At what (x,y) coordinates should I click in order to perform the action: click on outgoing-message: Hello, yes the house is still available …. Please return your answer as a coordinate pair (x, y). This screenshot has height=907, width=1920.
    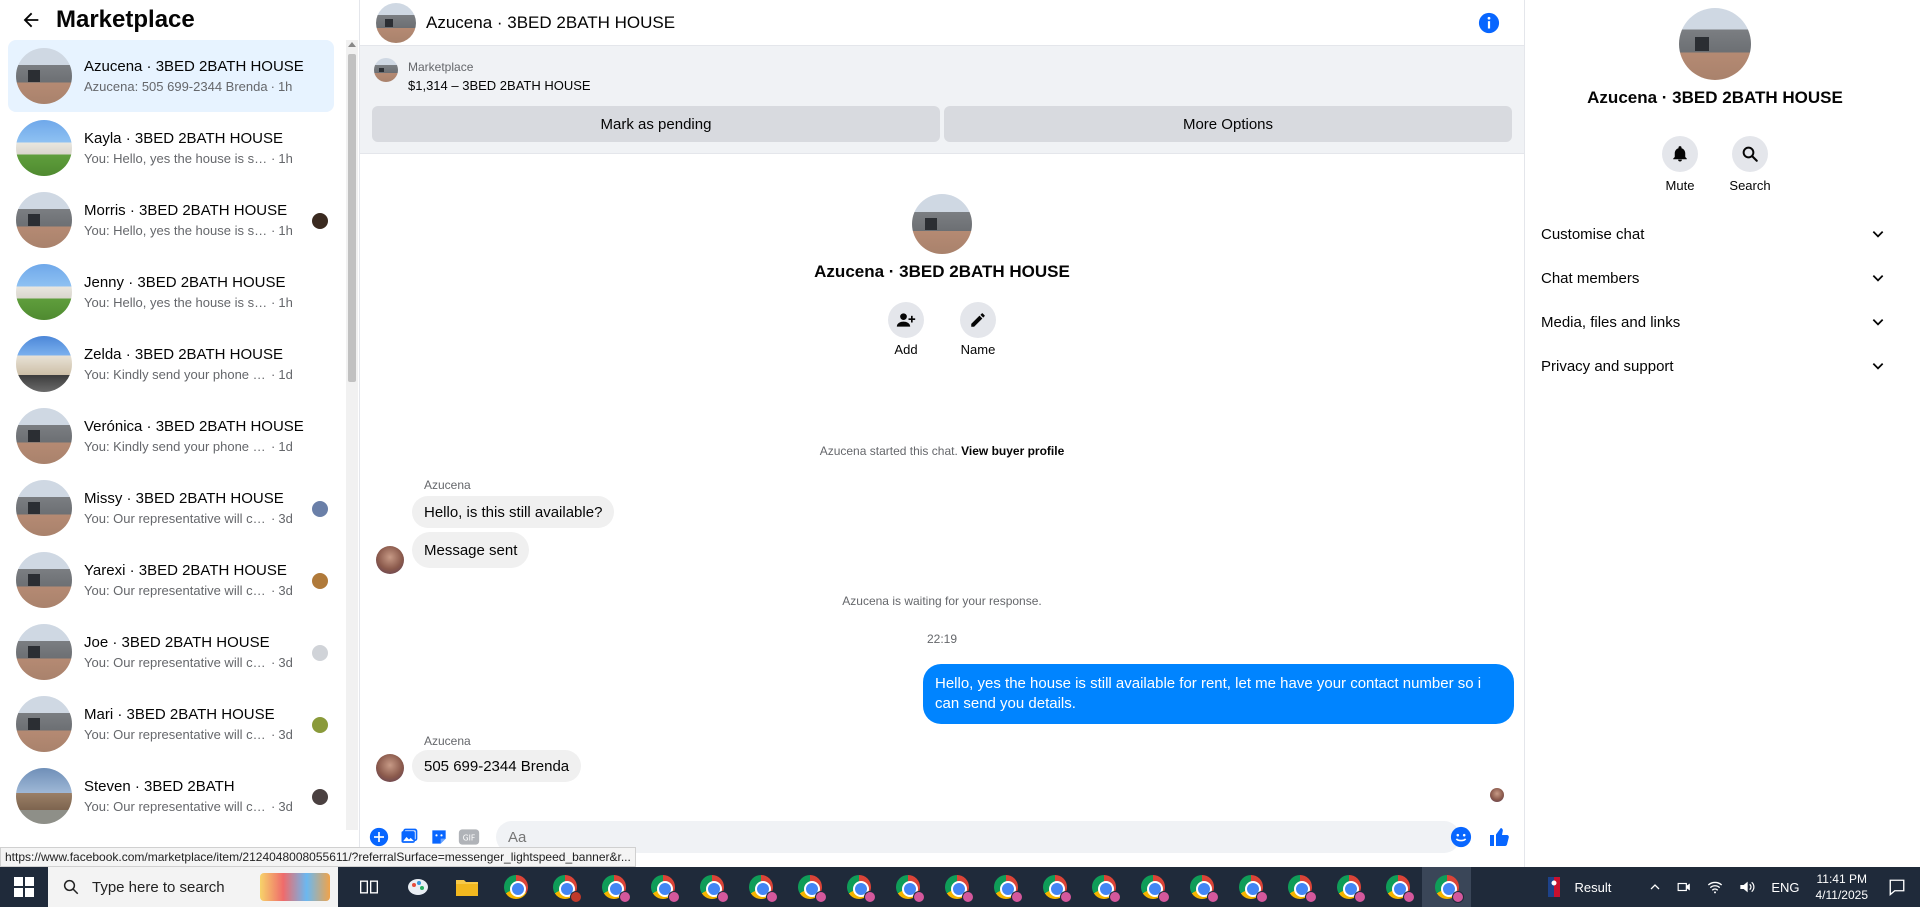
    Looking at the image, I should click on (1218, 694).